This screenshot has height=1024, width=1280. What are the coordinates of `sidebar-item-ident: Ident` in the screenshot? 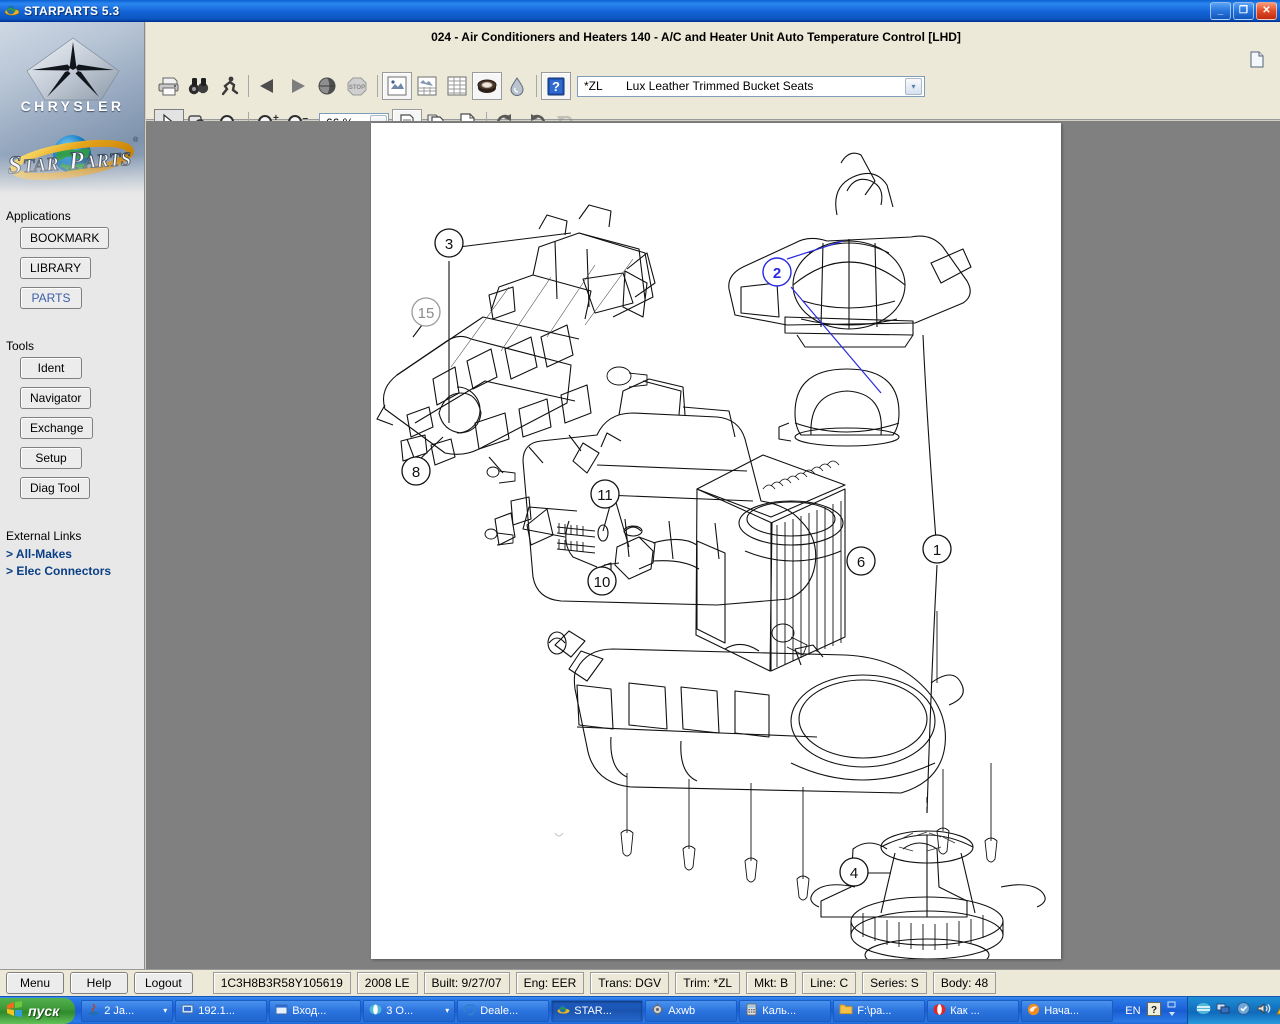 It's located at (51, 368).